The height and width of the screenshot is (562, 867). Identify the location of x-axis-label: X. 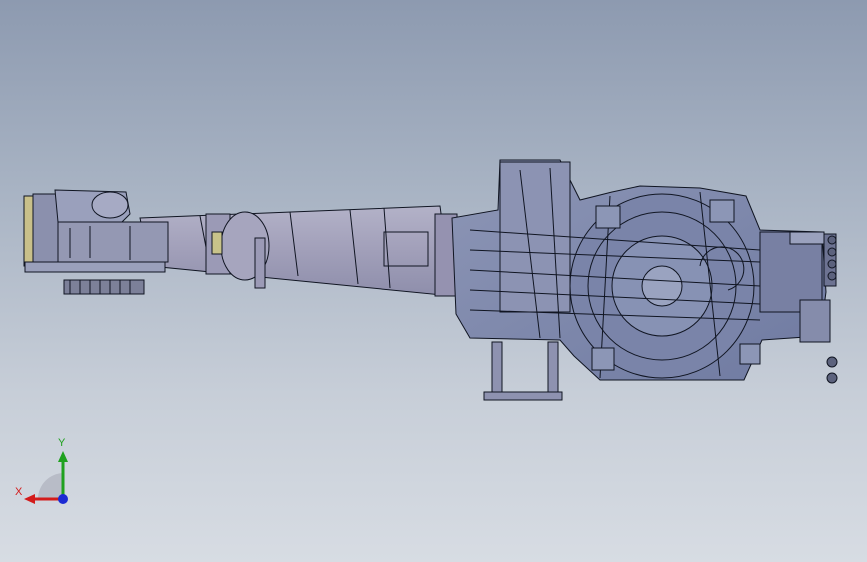
(19, 492).